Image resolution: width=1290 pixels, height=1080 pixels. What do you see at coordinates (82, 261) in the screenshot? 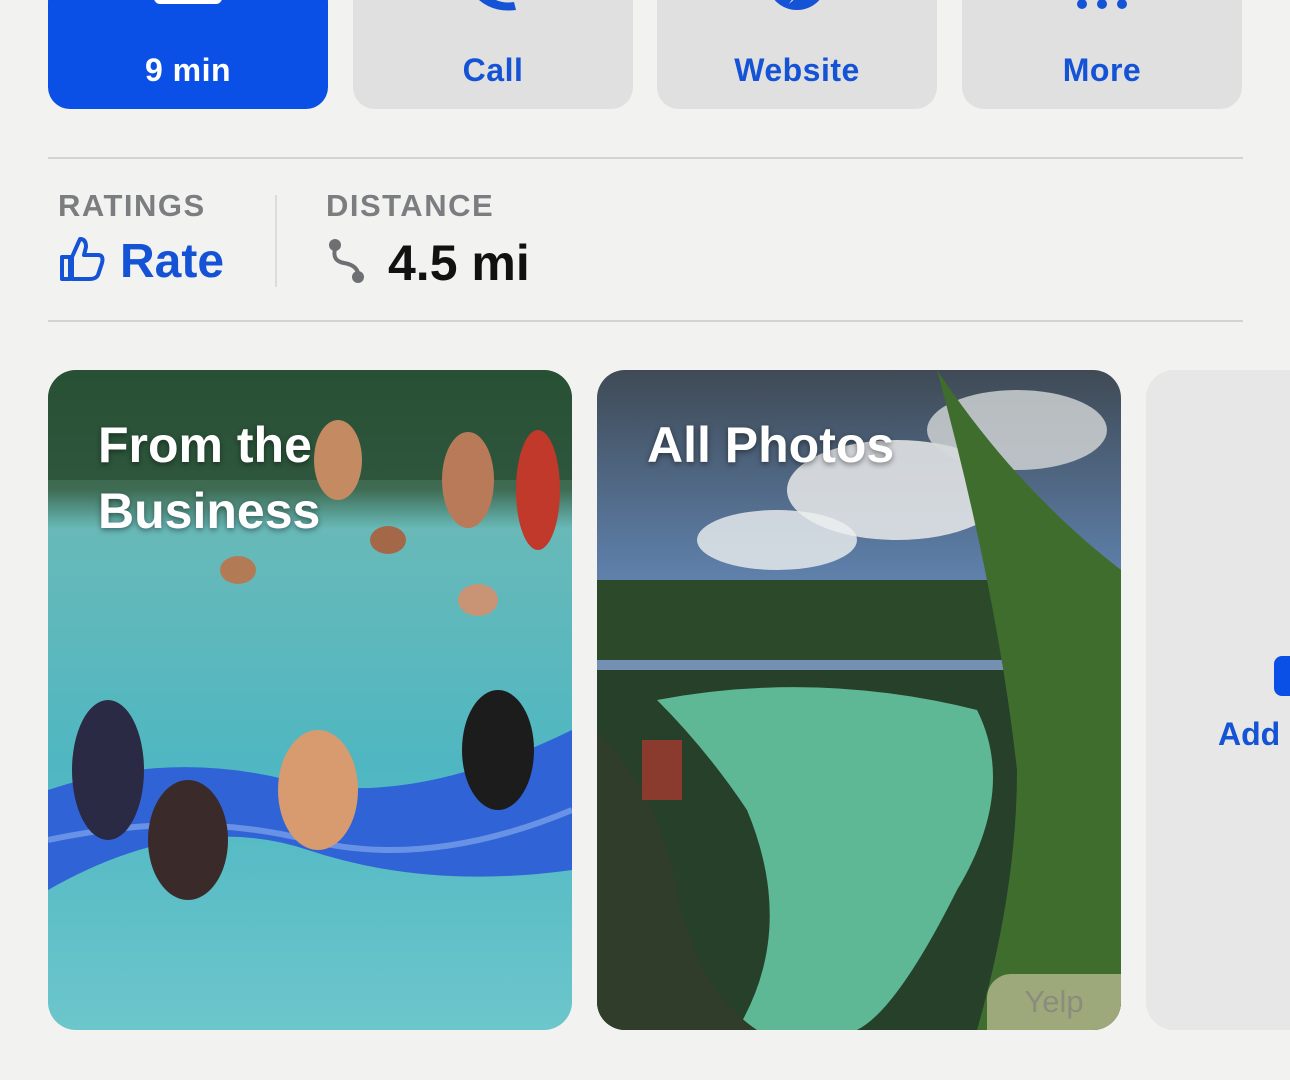
I see `thumbs-up-icon` at bounding box center [82, 261].